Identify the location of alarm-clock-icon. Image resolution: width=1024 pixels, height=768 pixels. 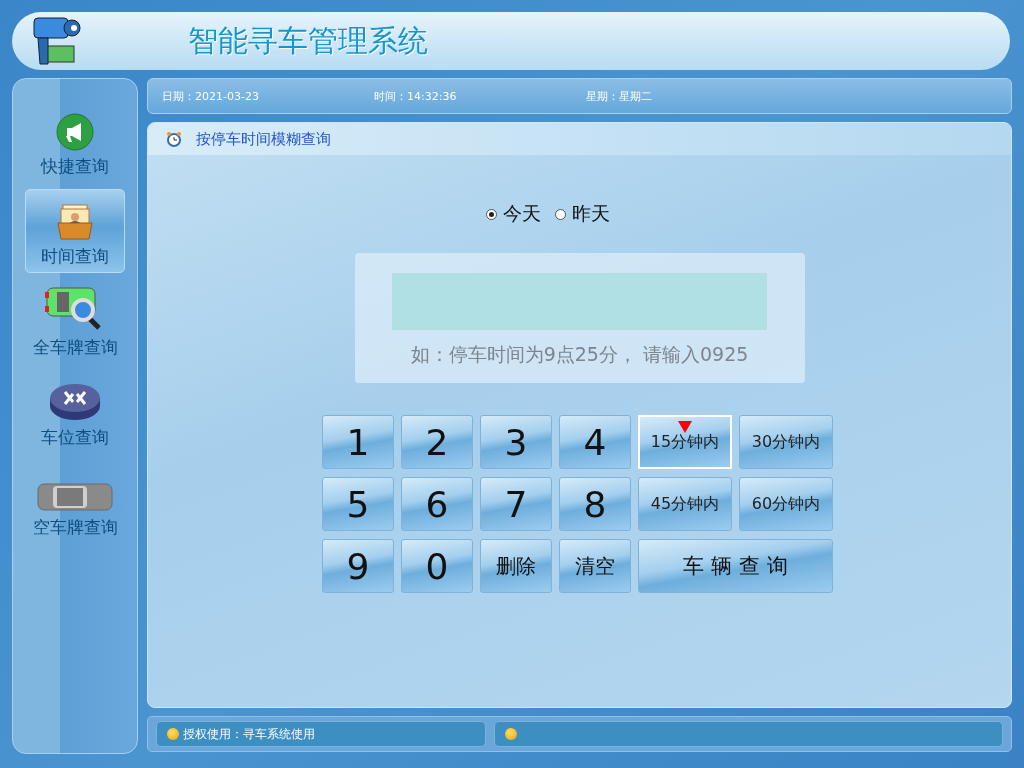
(174, 139).